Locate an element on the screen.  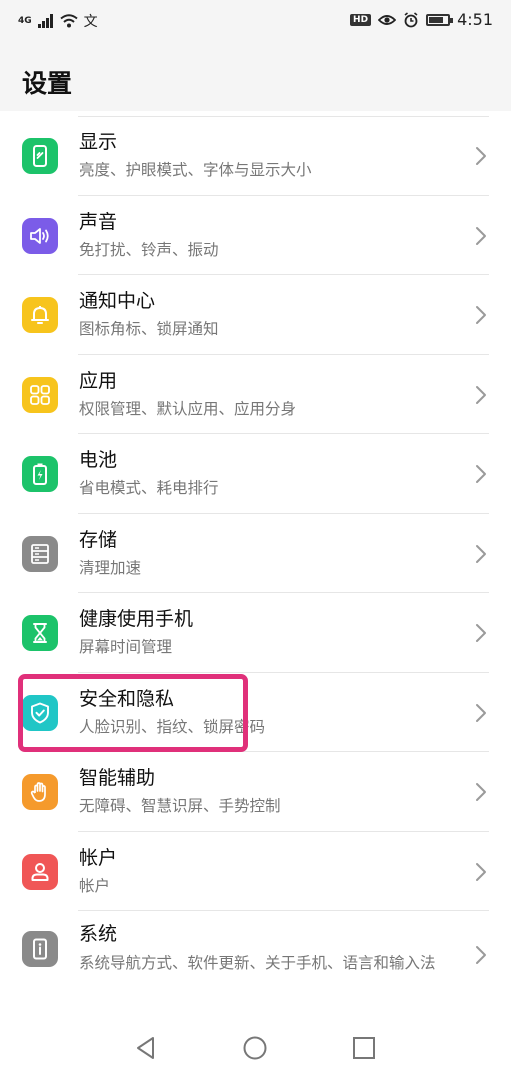
alarm-icon is located at coordinates (411, 19).